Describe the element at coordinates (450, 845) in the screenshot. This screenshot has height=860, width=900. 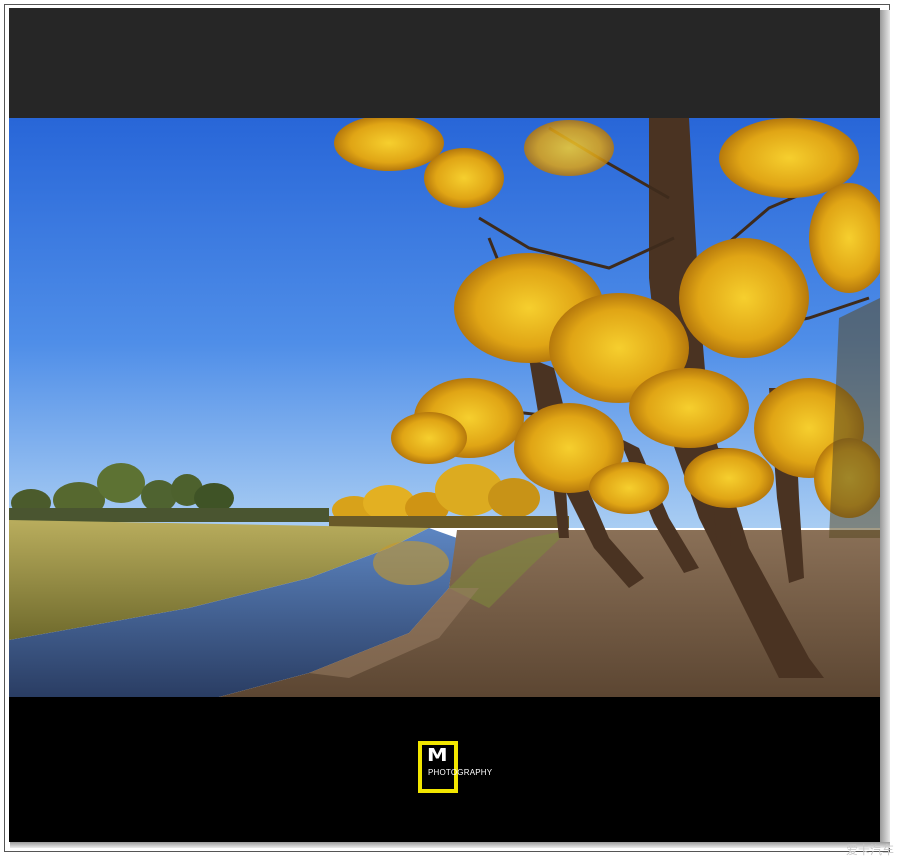
I see `frame-shadow-bottom` at that location.